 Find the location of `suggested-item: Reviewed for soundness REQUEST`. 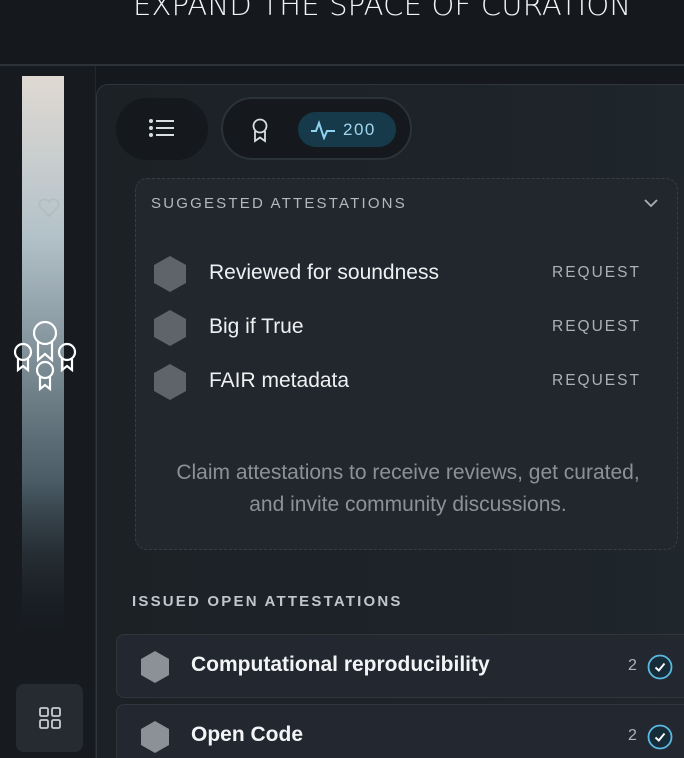

suggested-item: Reviewed for soundness REQUEST is located at coordinates (407, 274).